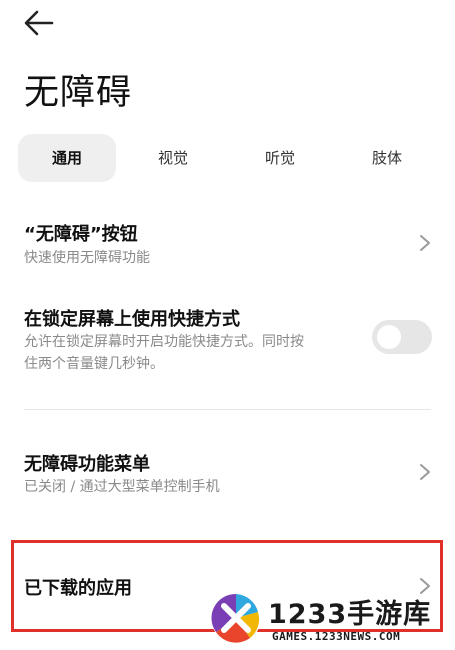 This screenshot has width=455, height=650. What do you see at coordinates (122, 487) in the screenshot?
I see `accessibility-menu-subtitle: 已关闭 / 通过大型菜单控制手机` at bounding box center [122, 487].